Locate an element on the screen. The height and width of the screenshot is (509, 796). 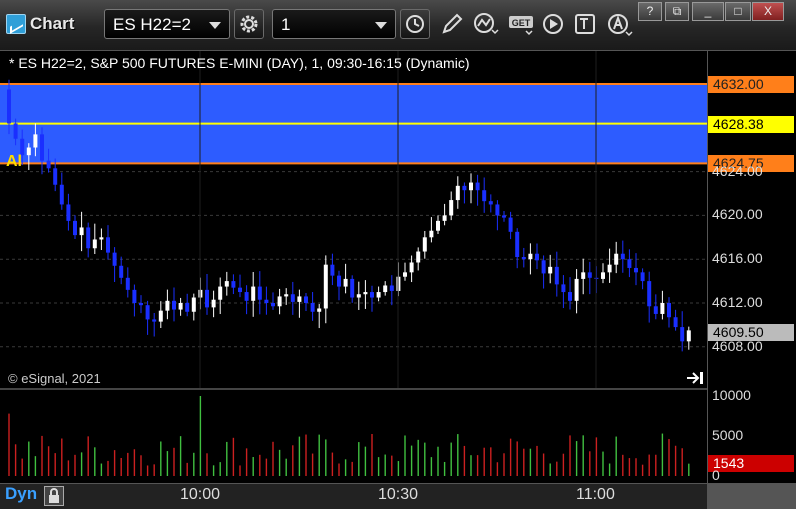
axis-corner is located at coordinates (751, 496).